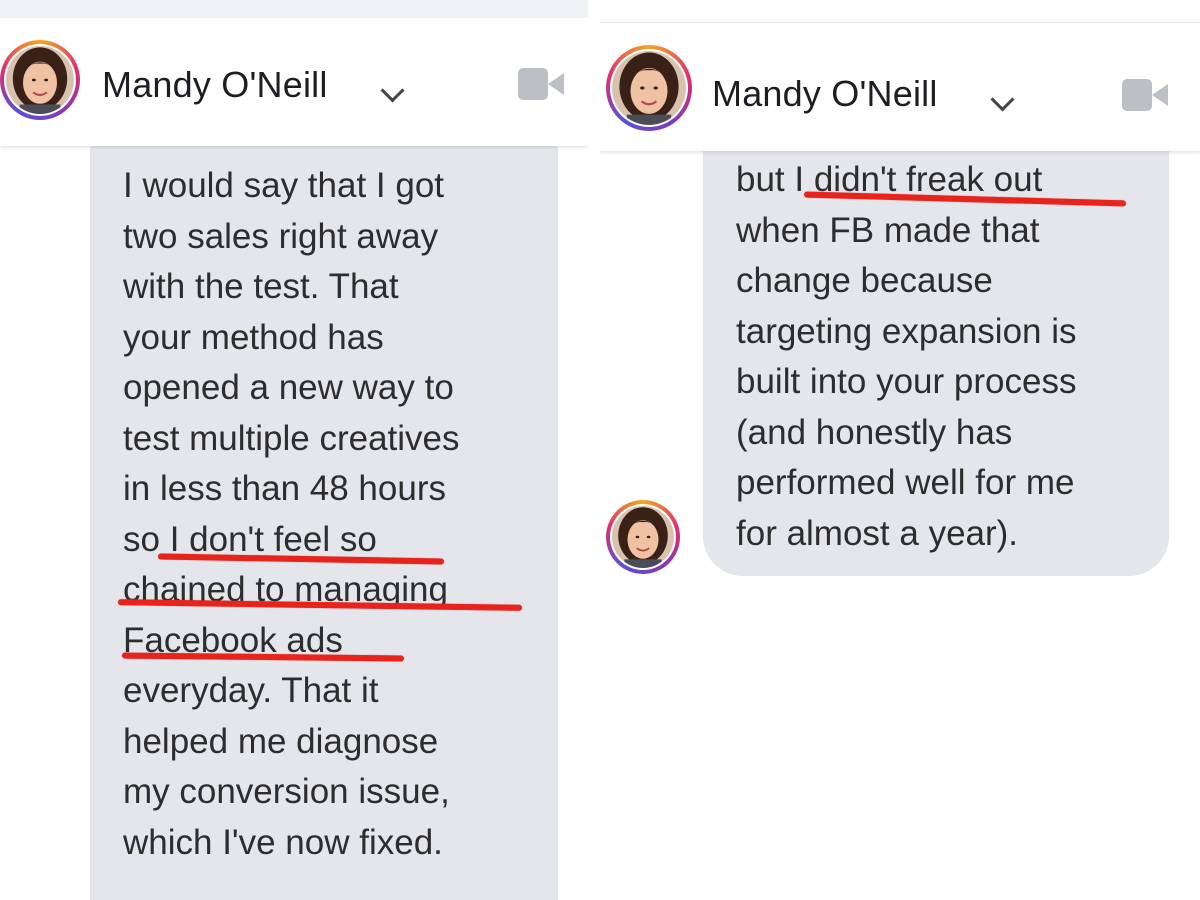  Describe the element at coordinates (906, 381) in the screenshot. I see `message-line: built into your process` at that location.